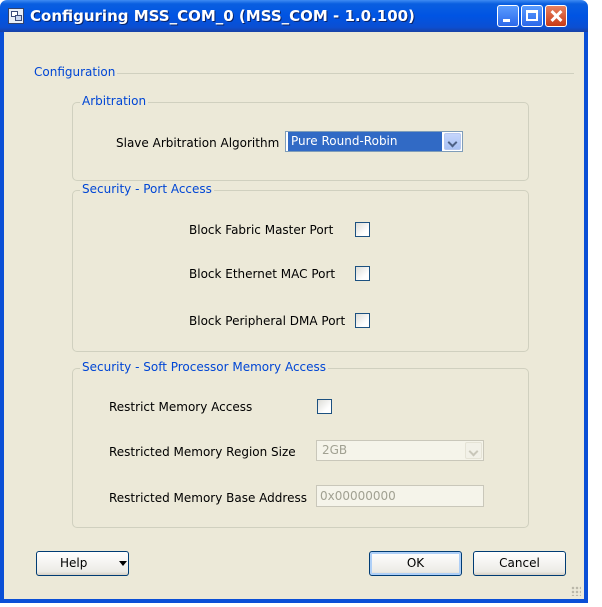  I want to click on base-address-field: 0x00000000, so click(400, 496).